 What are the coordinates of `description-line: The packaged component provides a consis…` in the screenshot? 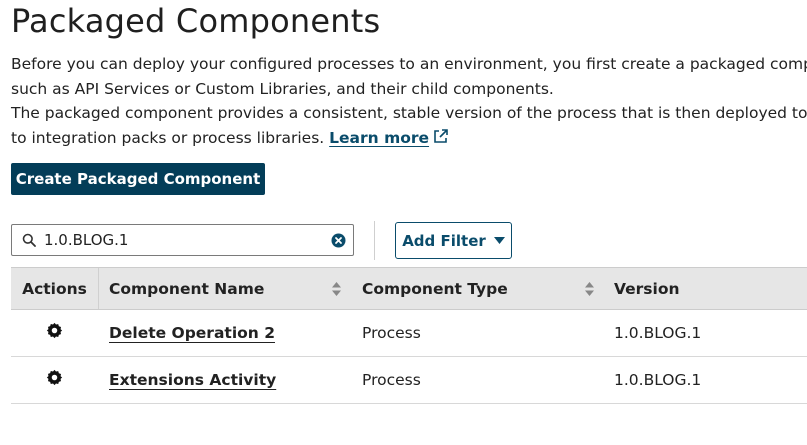 It's located at (409, 113).